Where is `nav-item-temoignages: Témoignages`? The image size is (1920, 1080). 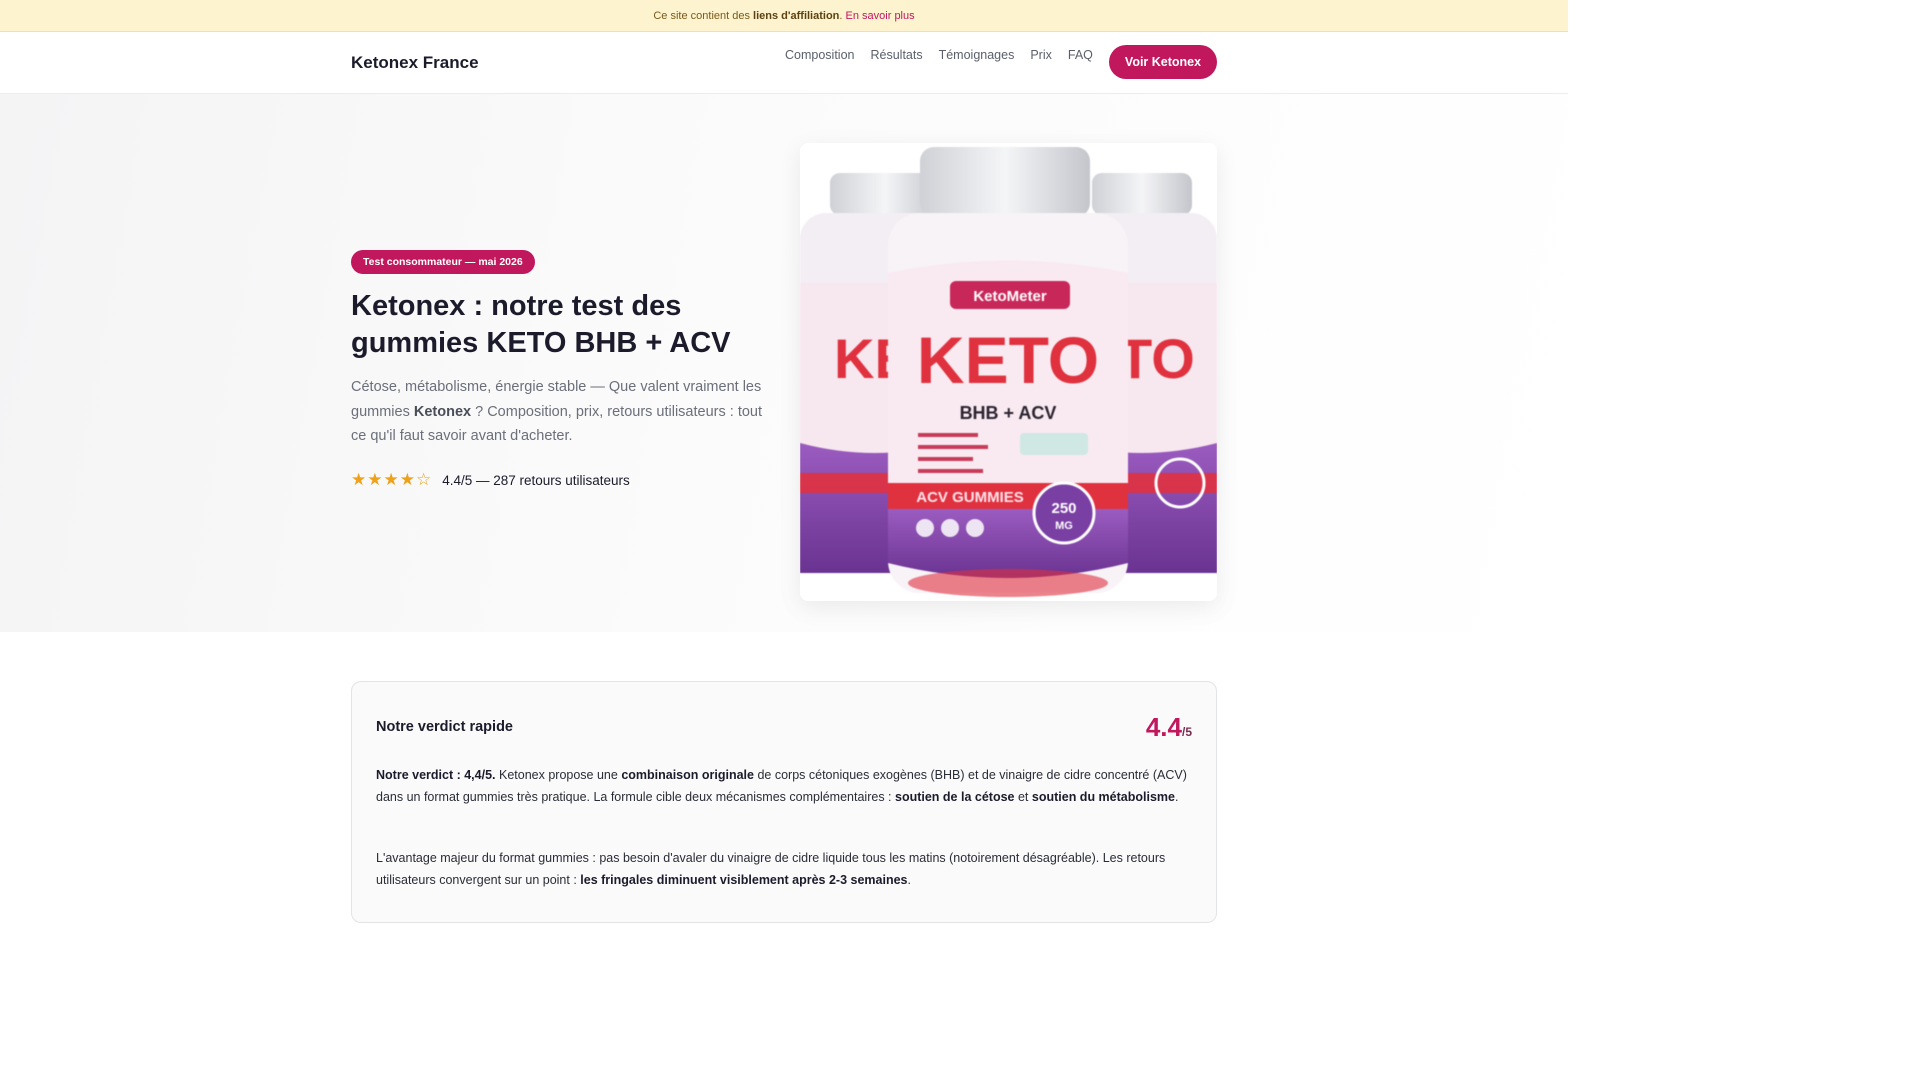 nav-item-temoignages: Témoignages is located at coordinates (977, 55).